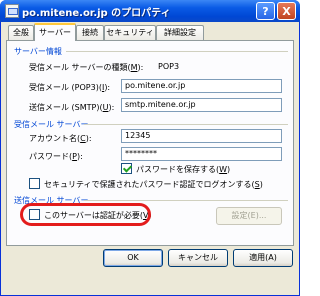  I want to click on tab-server: サーバー, so click(55, 32).